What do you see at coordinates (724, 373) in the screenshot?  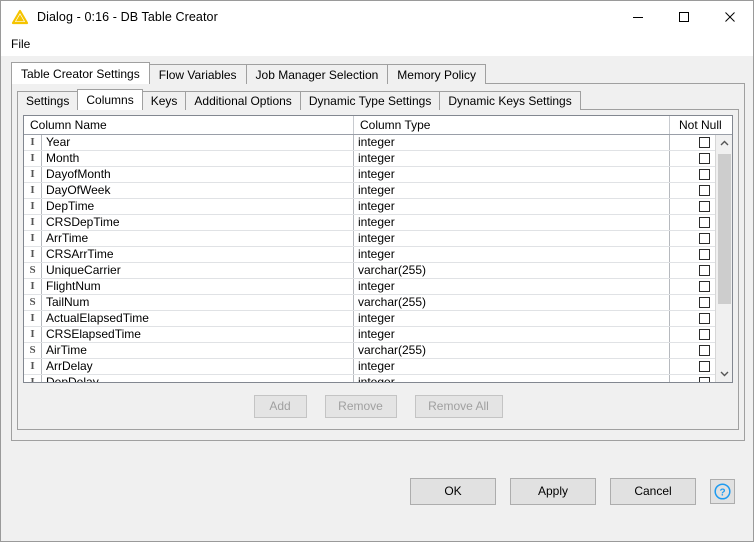 I see `scroll-down-icon` at bounding box center [724, 373].